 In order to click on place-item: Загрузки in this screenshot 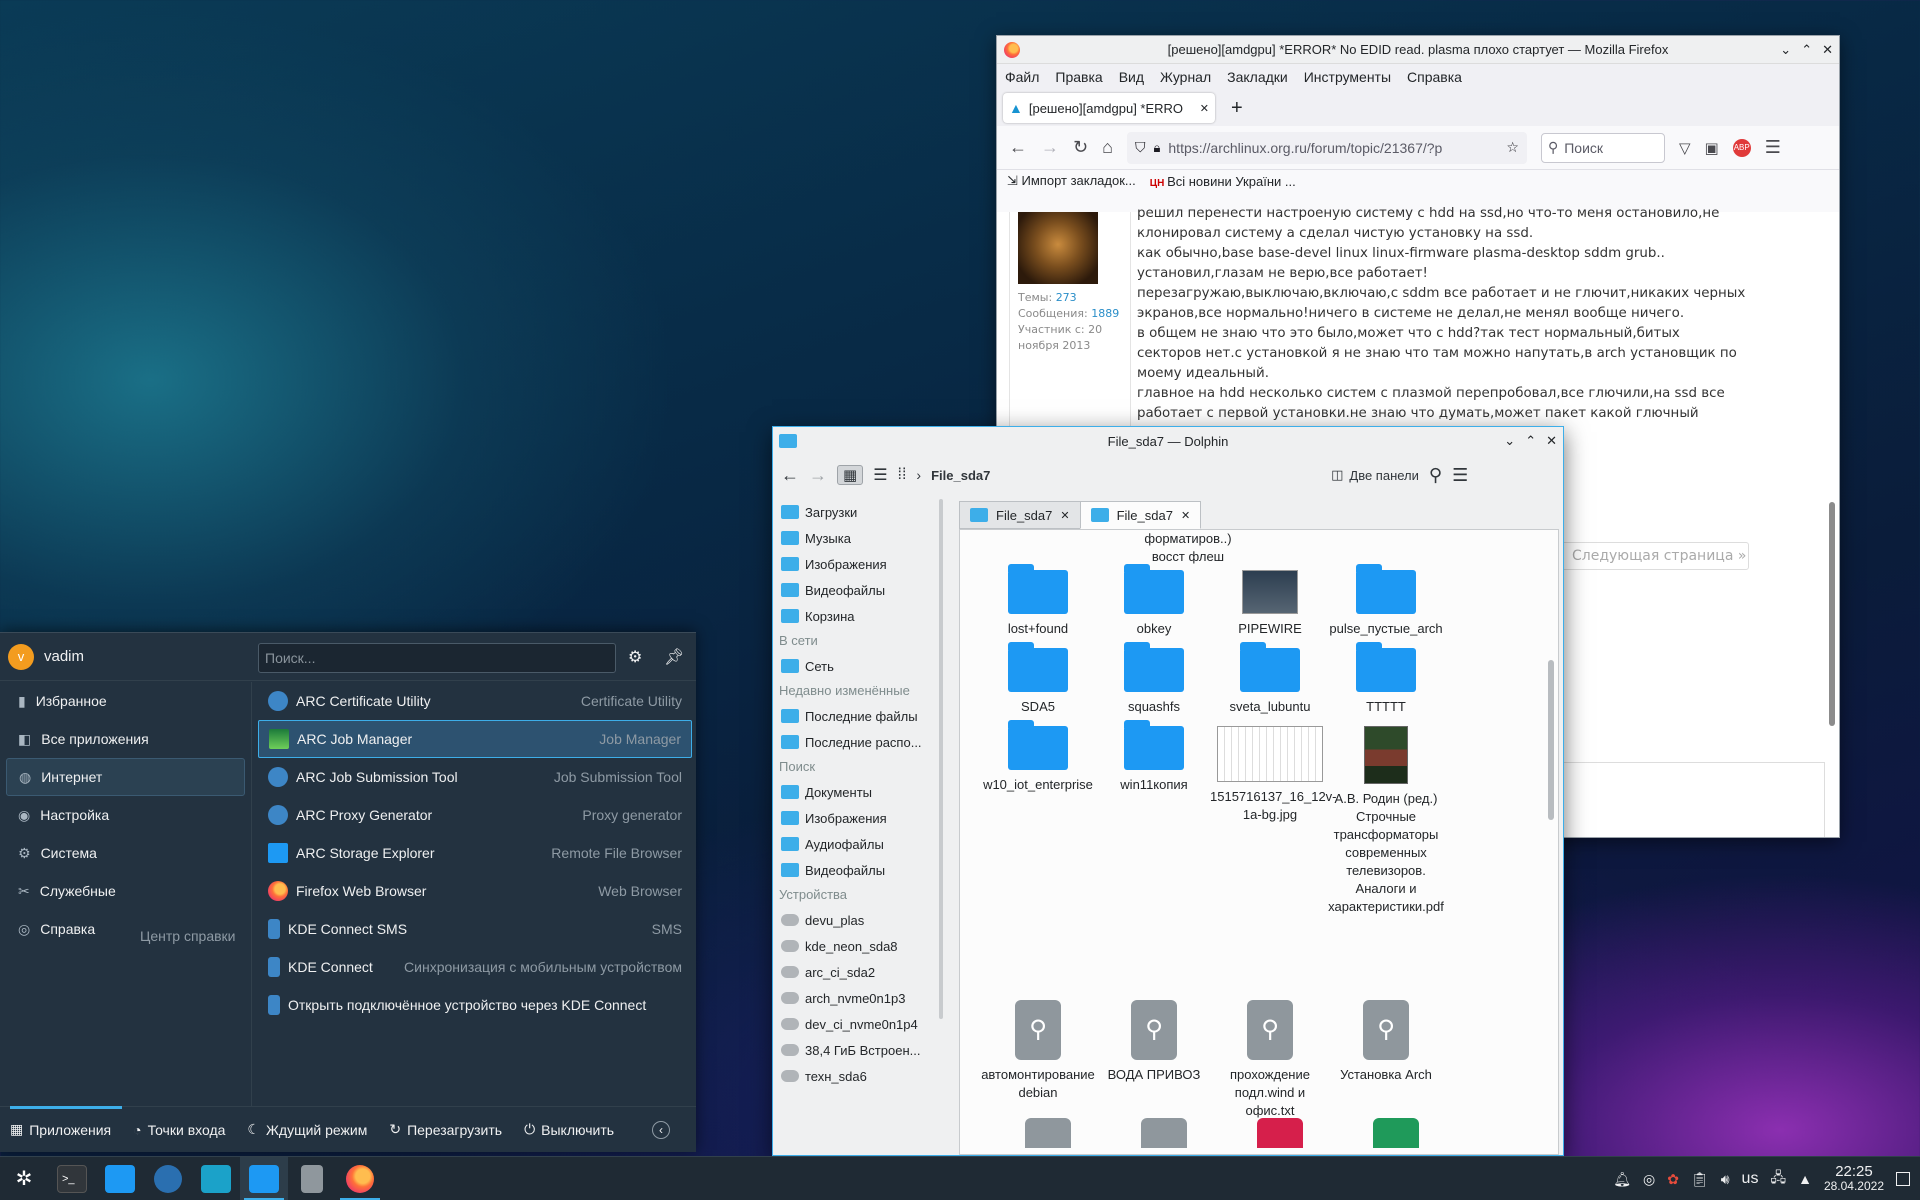, I will do `click(858, 512)`.